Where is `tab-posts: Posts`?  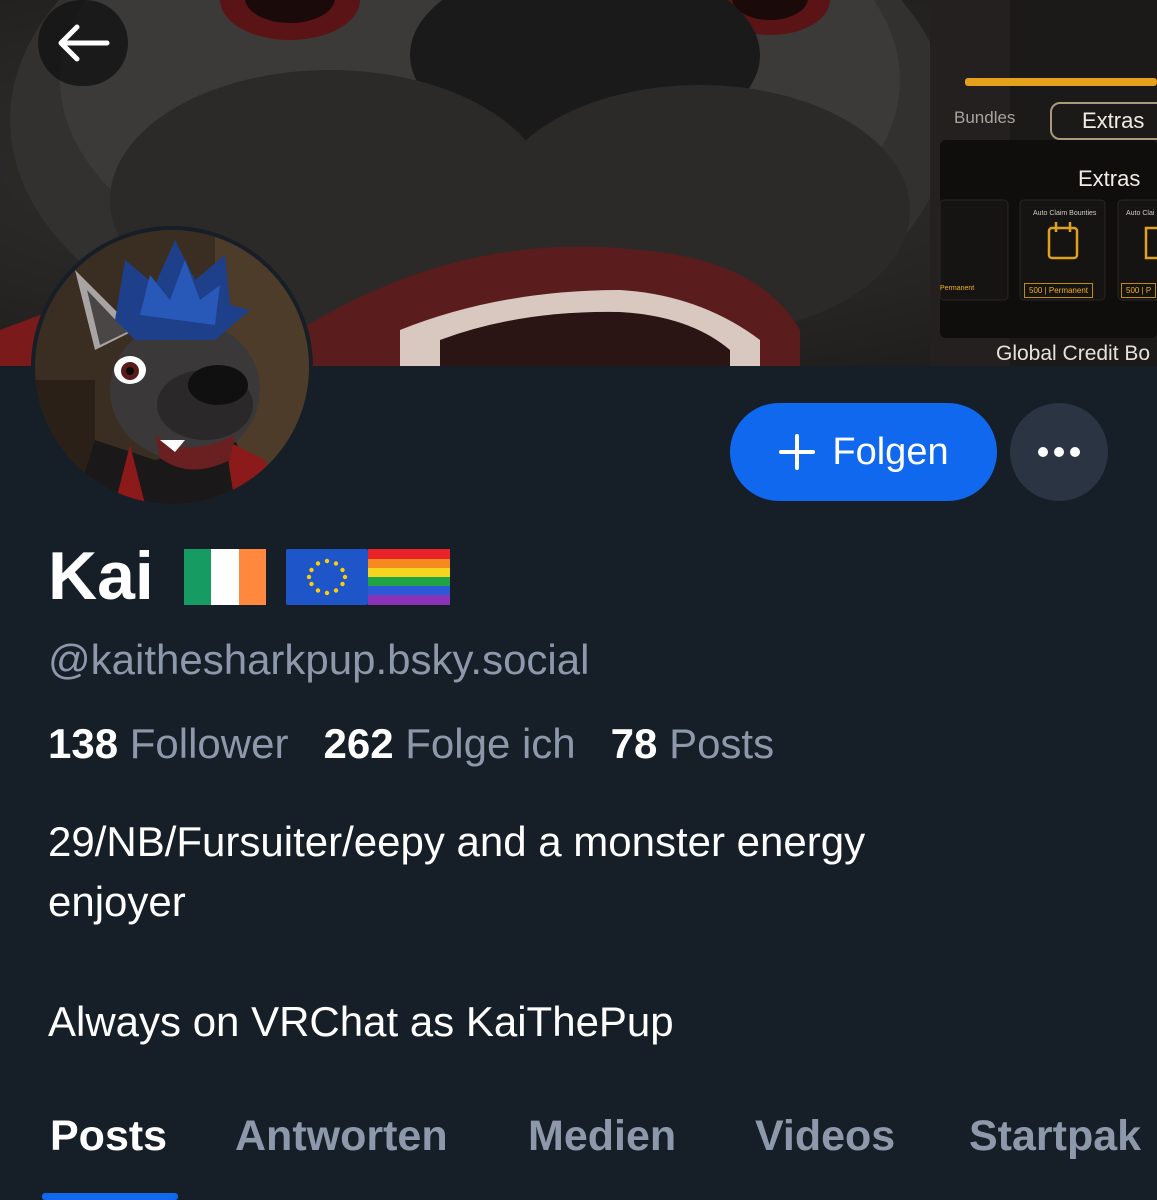 tab-posts: Posts is located at coordinates (108, 1136).